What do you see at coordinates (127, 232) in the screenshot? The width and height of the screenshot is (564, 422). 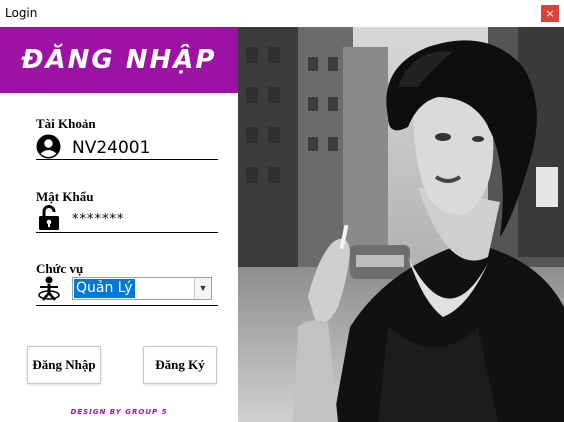 I see `password-underline` at bounding box center [127, 232].